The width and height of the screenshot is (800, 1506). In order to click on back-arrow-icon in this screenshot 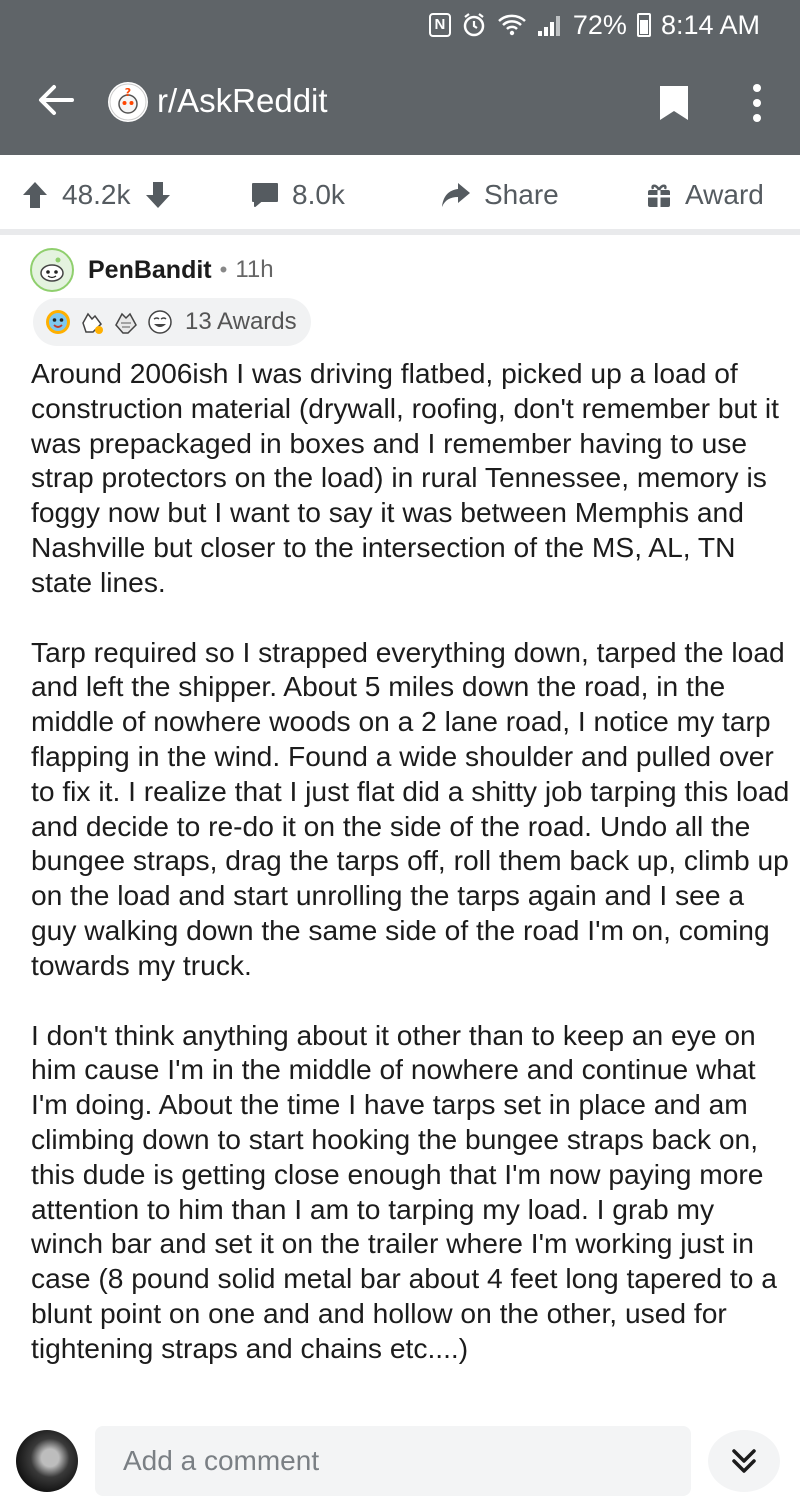, I will do `click(56, 100)`.